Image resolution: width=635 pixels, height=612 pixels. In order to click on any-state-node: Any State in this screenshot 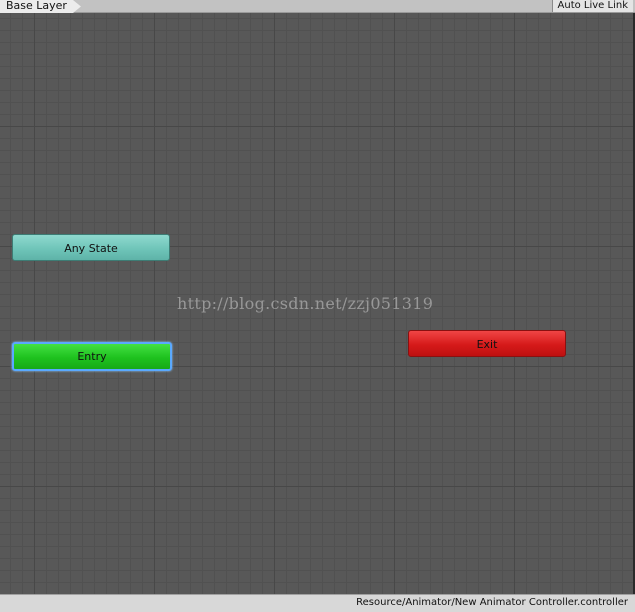, I will do `click(91, 247)`.